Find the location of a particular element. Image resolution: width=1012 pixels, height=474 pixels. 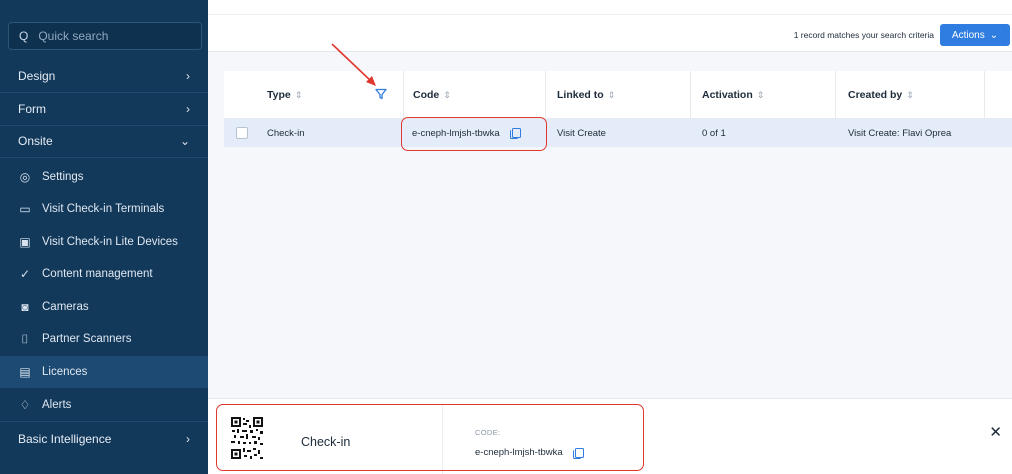

column-header-code: Code ⇕ is located at coordinates (432, 95).